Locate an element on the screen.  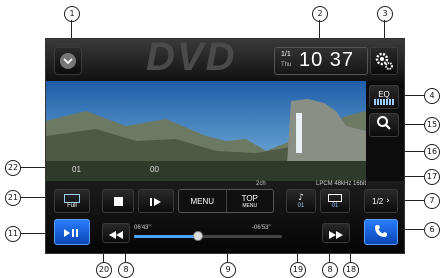
screen-mode-button: Full is located at coordinates (72, 201).